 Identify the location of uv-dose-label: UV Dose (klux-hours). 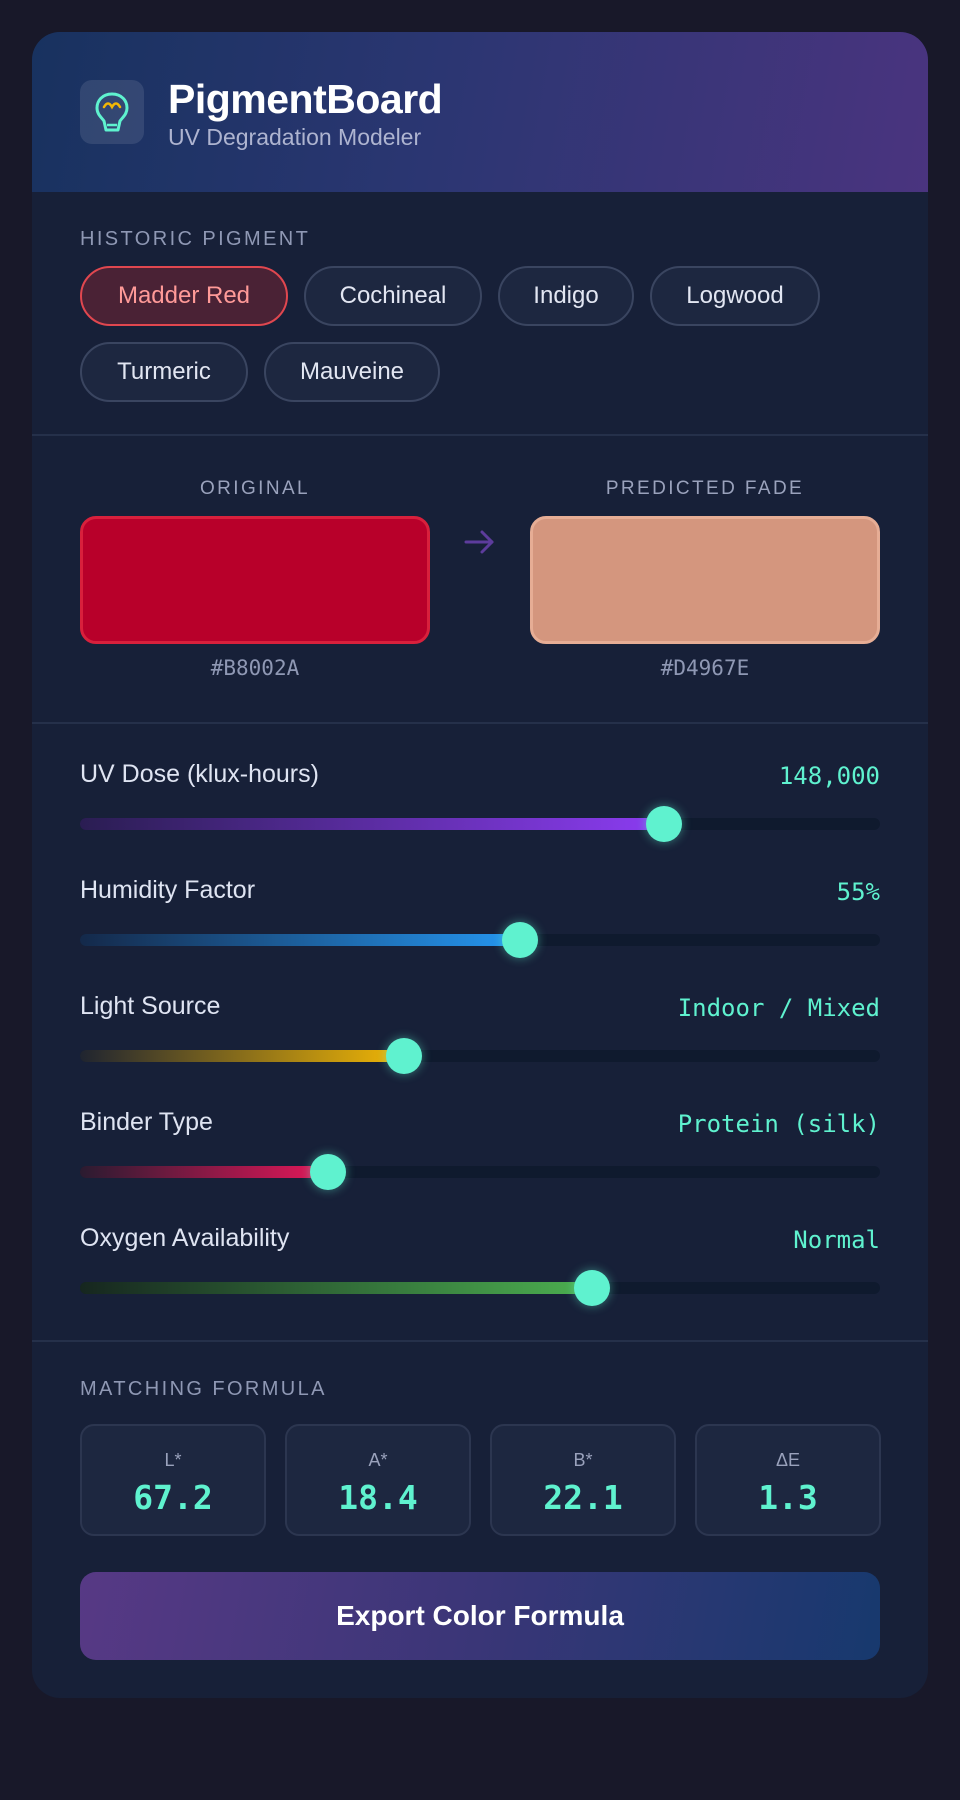
(199, 774).